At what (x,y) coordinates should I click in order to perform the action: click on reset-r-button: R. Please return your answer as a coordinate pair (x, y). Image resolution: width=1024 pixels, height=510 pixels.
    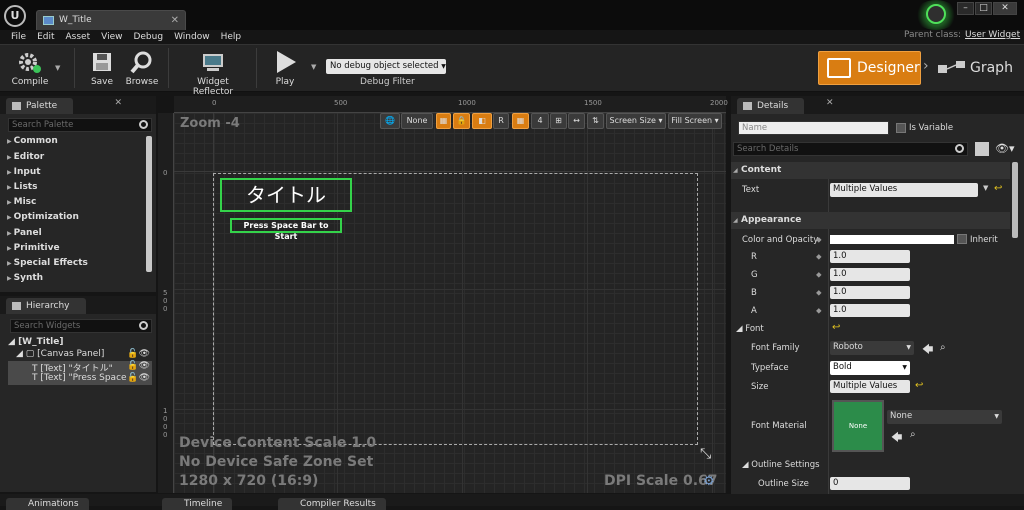
    Looking at the image, I should click on (501, 121).